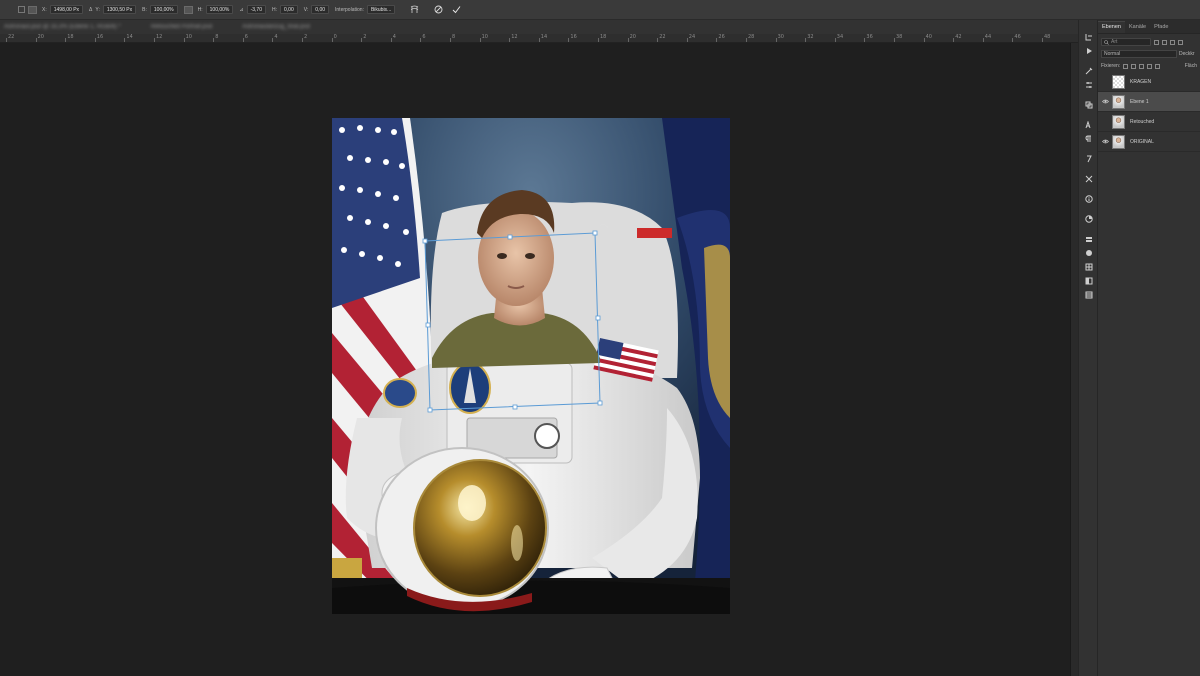 The height and width of the screenshot is (676, 1200). I want to click on layer-row: ORIGINAL, so click(1149, 142).